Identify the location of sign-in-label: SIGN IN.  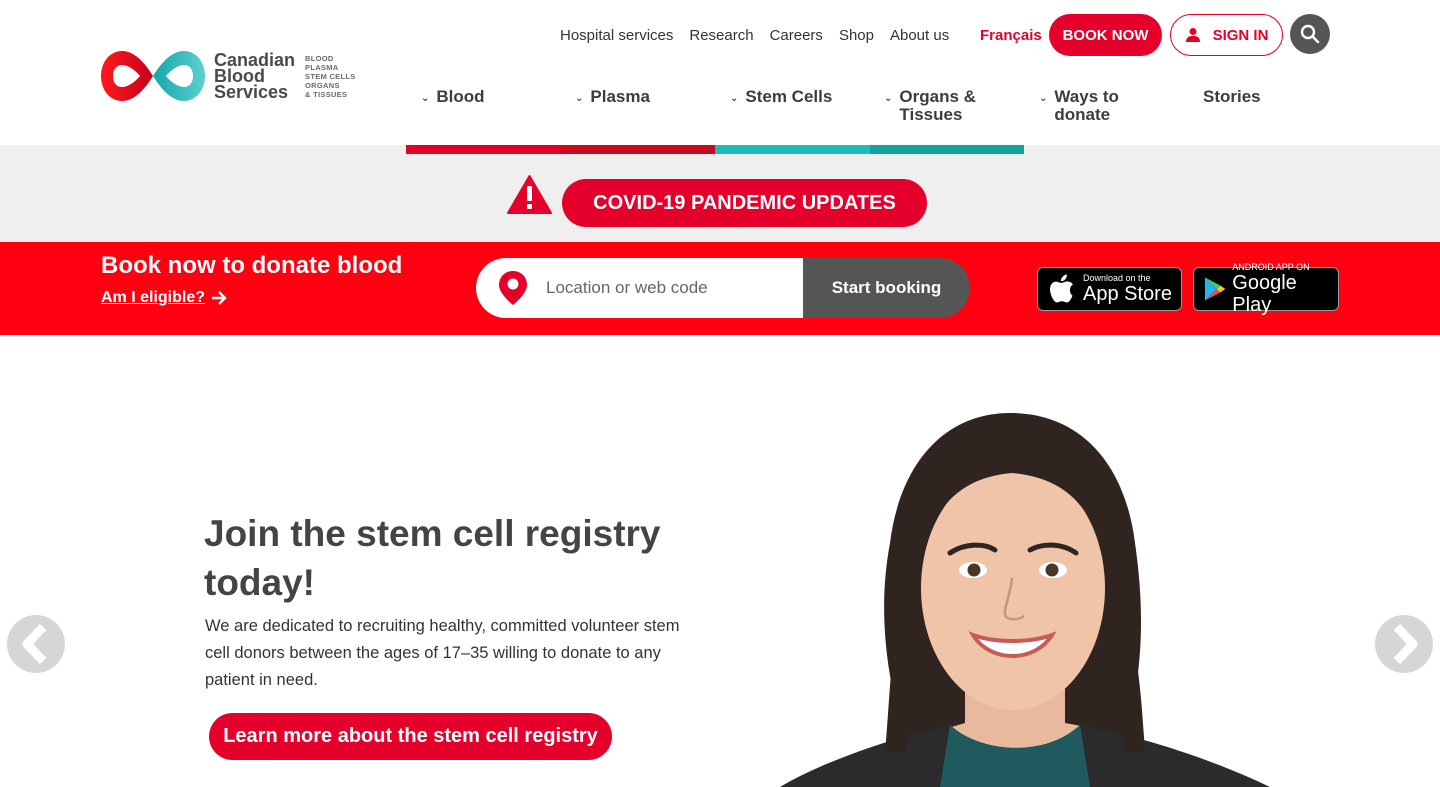
(1240, 35).